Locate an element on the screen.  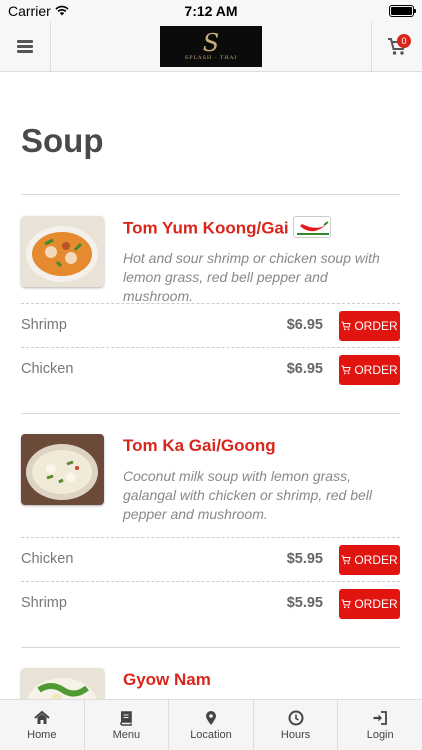
tab-hours: Hours is located at coordinates (296, 725).